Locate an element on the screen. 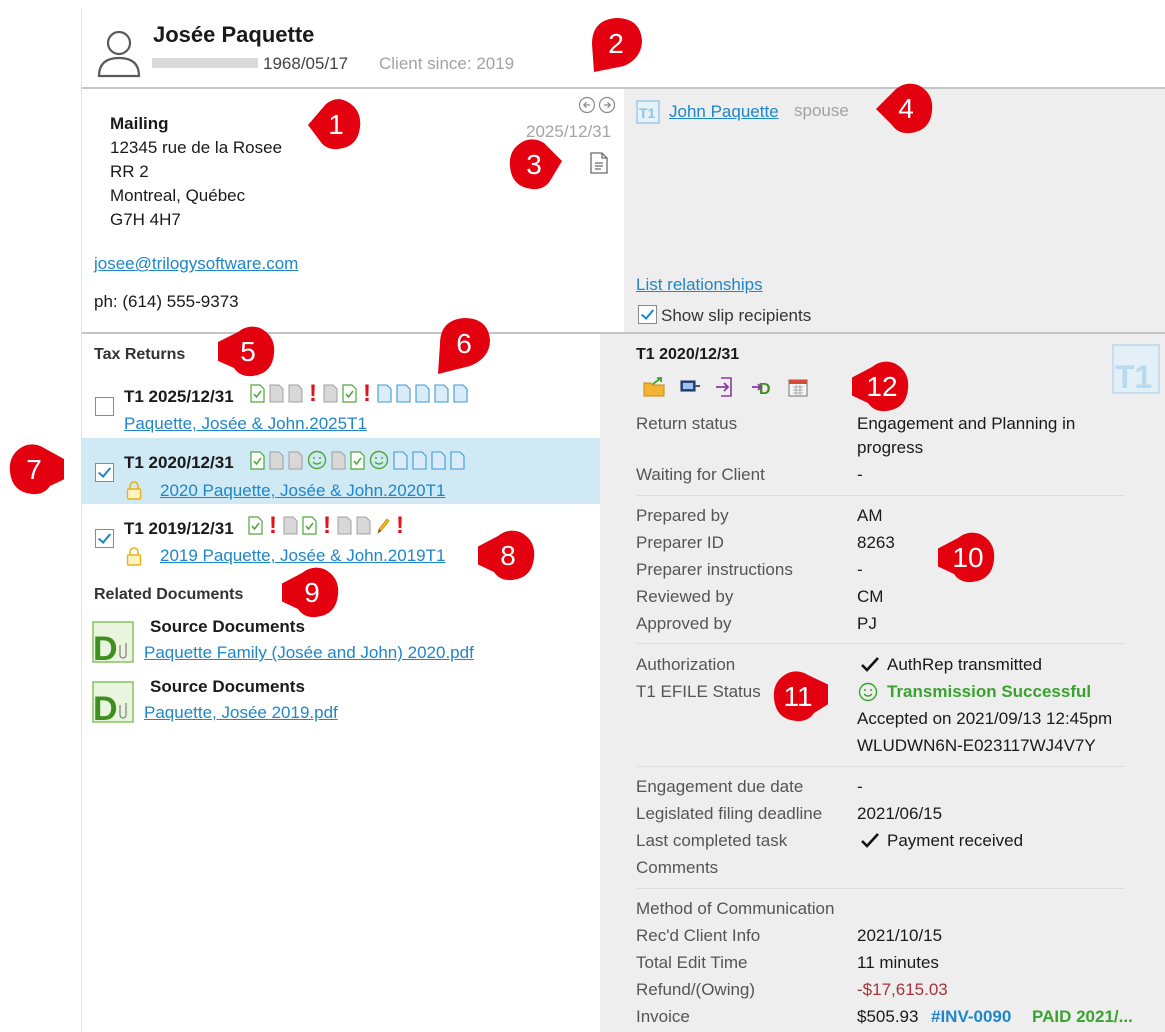  callout-marker: 5 is located at coordinates (248, 352).